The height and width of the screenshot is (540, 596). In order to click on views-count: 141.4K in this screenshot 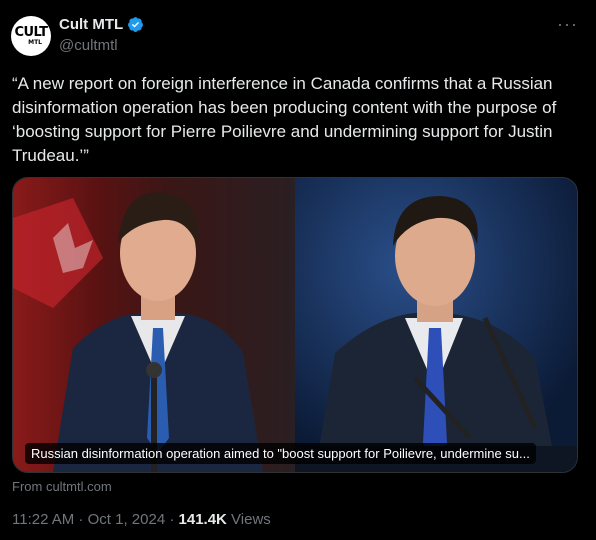, I will do `click(202, 519)`.